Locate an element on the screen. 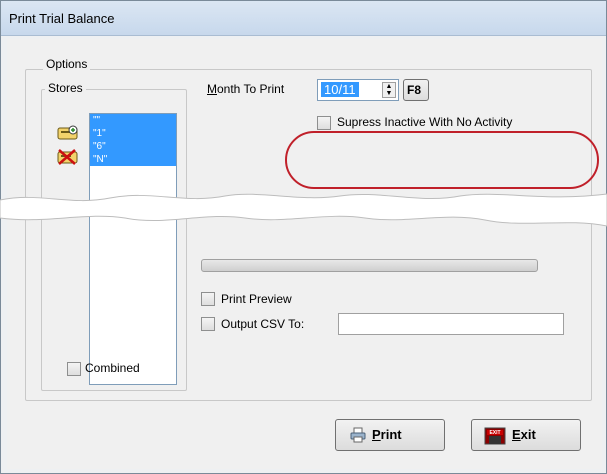 This screenshot has height=474, width=607. list-item: "1" is located at coordinates (133, 133).